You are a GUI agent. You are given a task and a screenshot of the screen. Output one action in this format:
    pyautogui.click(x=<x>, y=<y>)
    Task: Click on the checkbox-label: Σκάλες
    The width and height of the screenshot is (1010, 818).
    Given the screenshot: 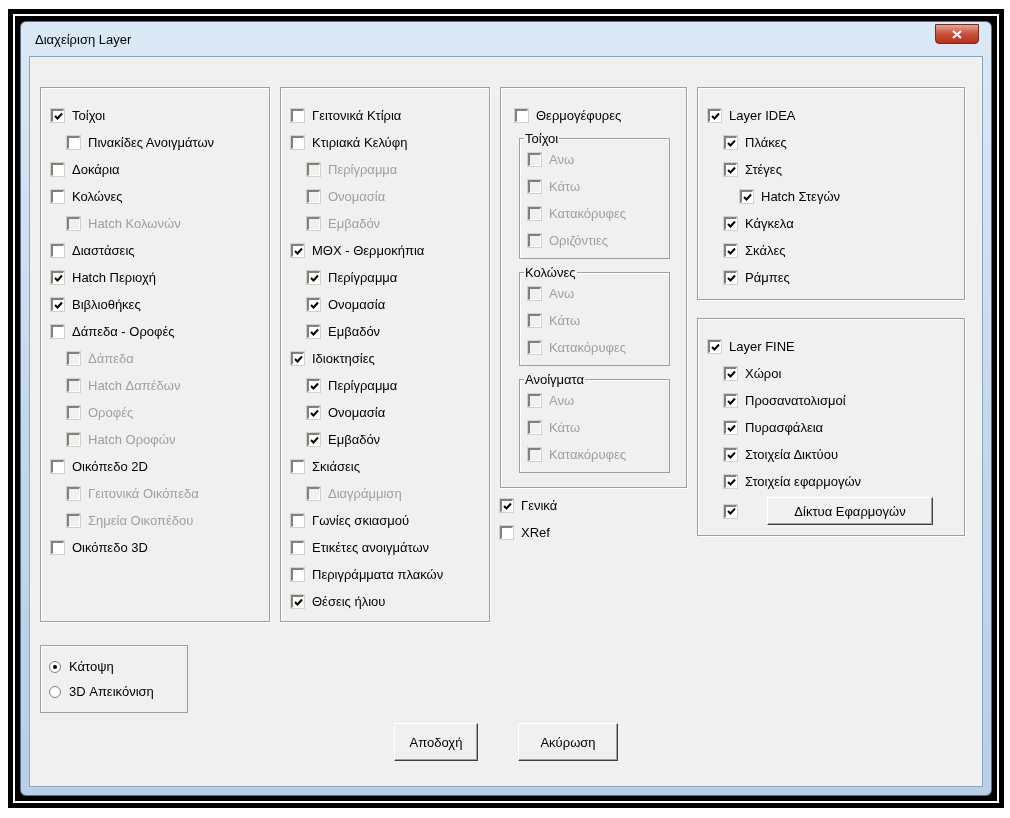 What is the action you would take?
    pyautogui.click(x=765, y=250)
    